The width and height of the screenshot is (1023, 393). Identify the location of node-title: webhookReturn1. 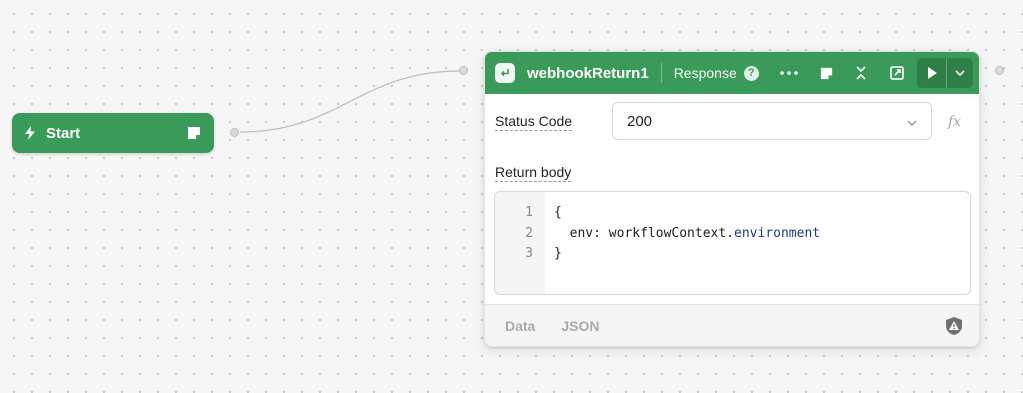
(588, 73).